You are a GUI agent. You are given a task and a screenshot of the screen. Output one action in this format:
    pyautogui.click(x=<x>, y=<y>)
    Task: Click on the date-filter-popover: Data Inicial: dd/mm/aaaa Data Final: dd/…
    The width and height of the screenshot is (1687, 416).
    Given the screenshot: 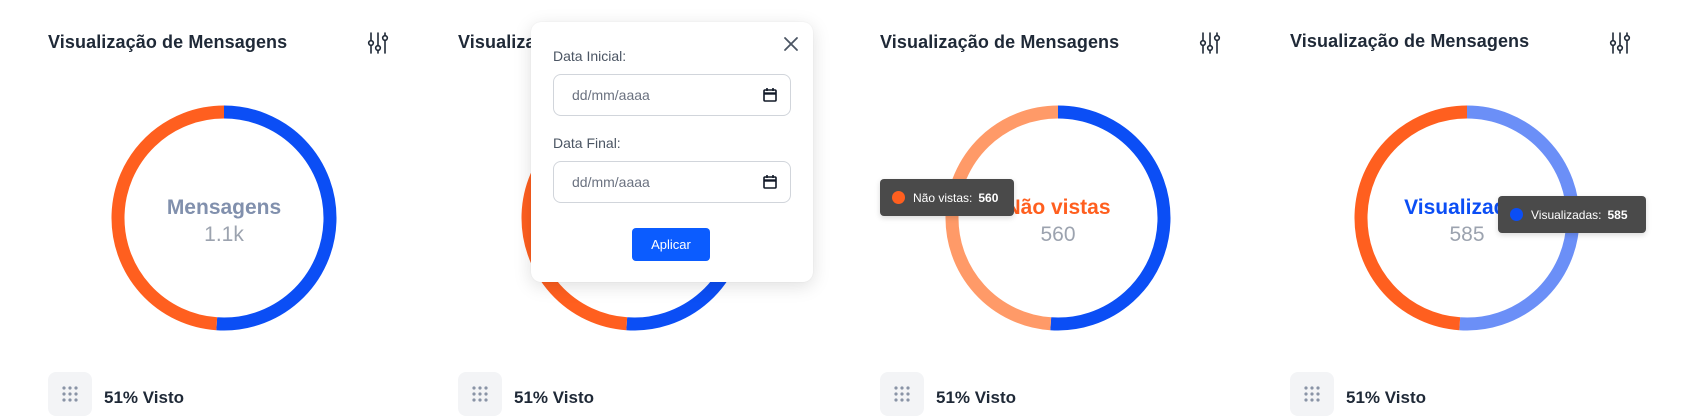 What is the action you would take?
    pyautogui.click(x=672, y=152)
    